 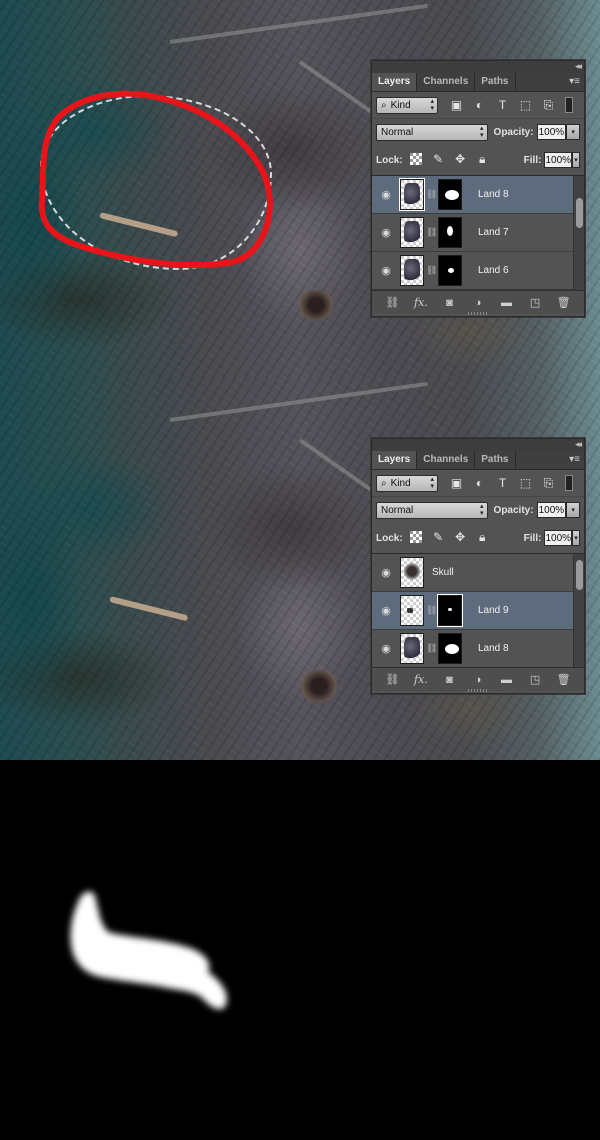 What do you see at coordinates (493, 270) in the screenshot?
I see `layer-name: Land 6` at bounding box center [493, 270].